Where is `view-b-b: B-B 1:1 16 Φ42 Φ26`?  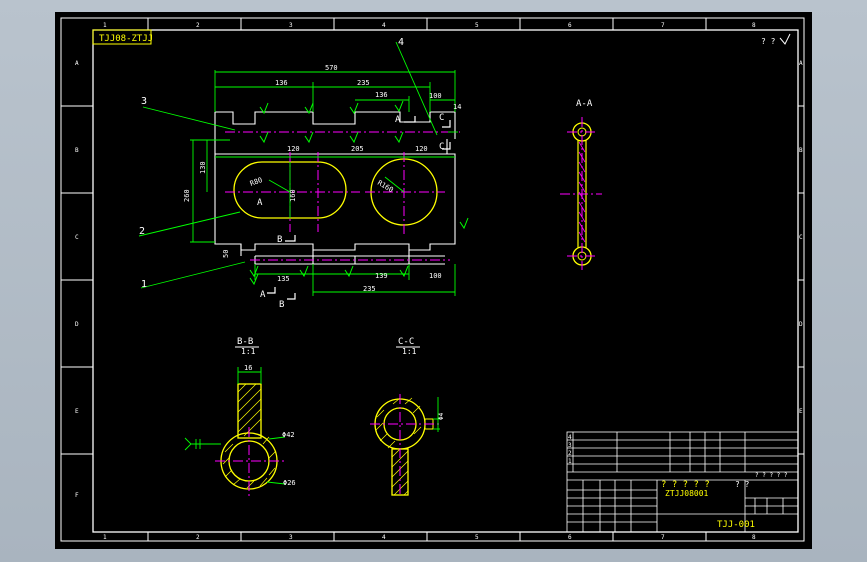 view-b-b: B-B 1:1 16 Φ42 Φ26 is located at coordinates (240, 416).